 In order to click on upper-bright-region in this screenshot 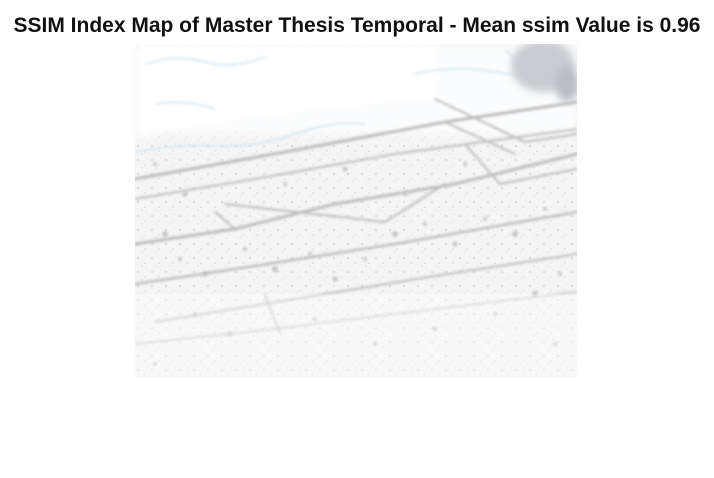, I will do `click(356, 91)`.